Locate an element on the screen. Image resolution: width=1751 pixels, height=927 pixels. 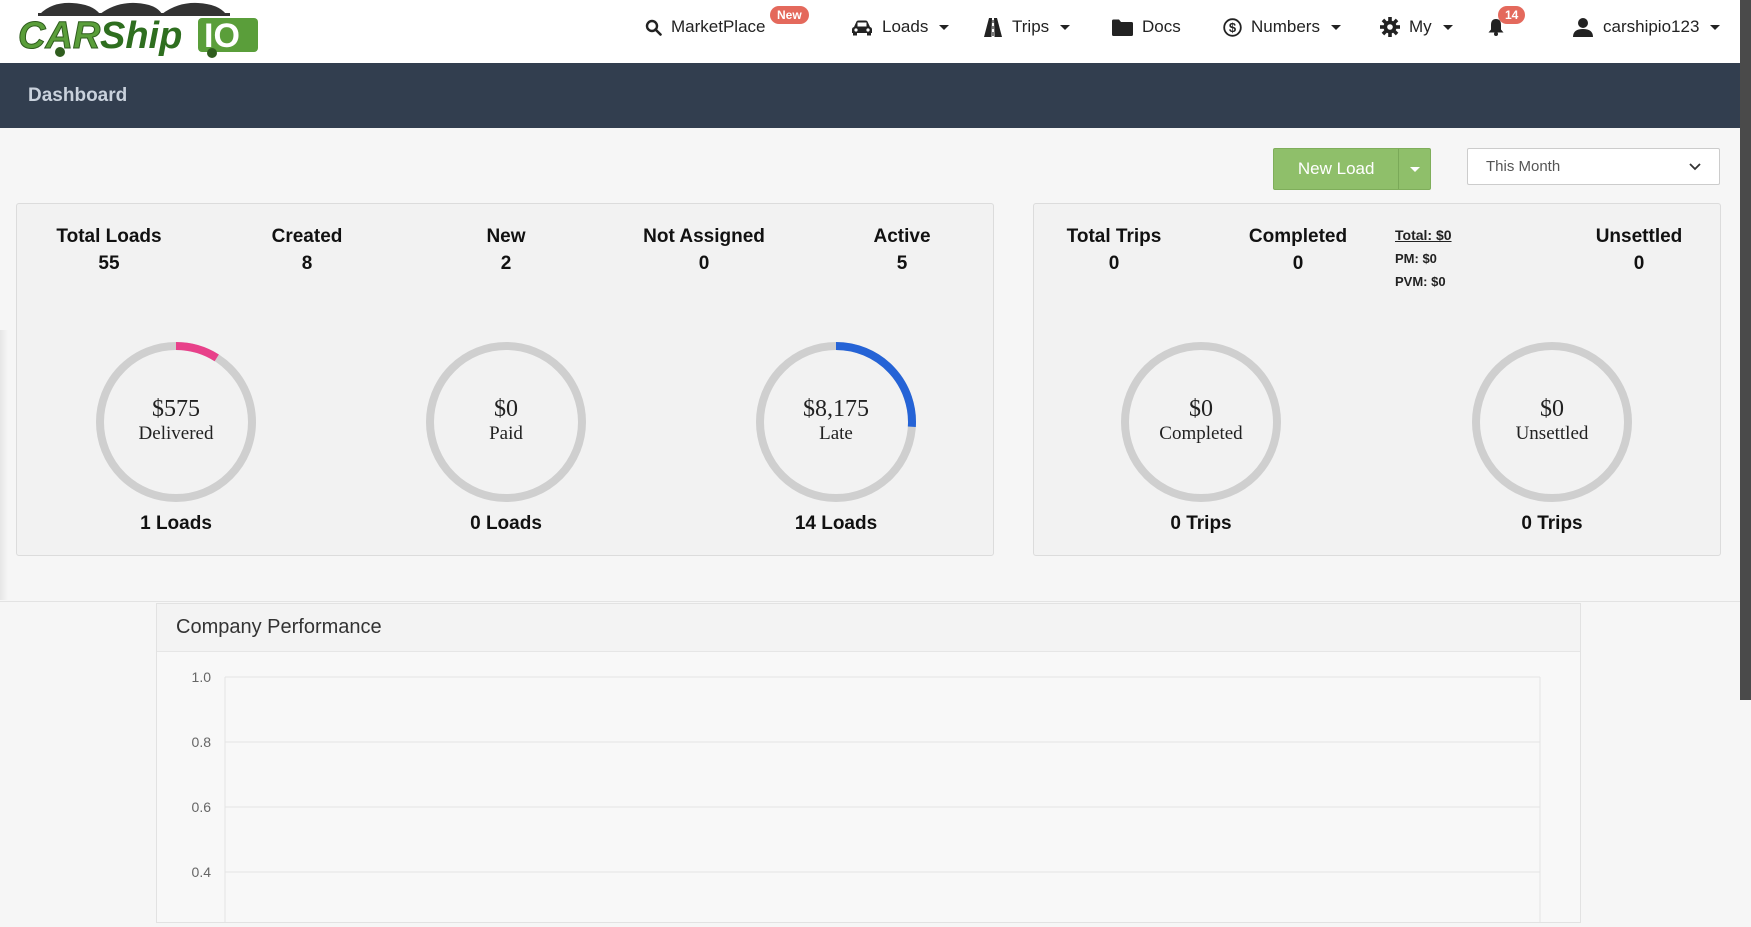
nav-my-label: My is located at coordinates (1420, 26).